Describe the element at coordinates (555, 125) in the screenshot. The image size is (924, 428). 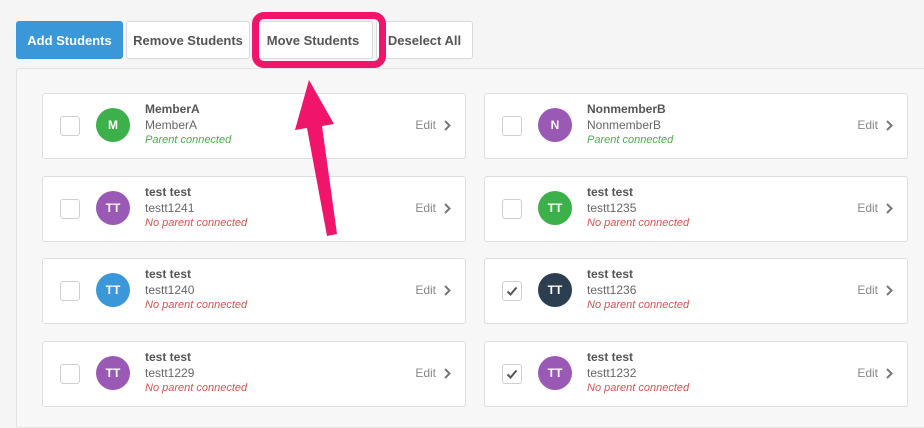
I see `avatar: N` at that location.